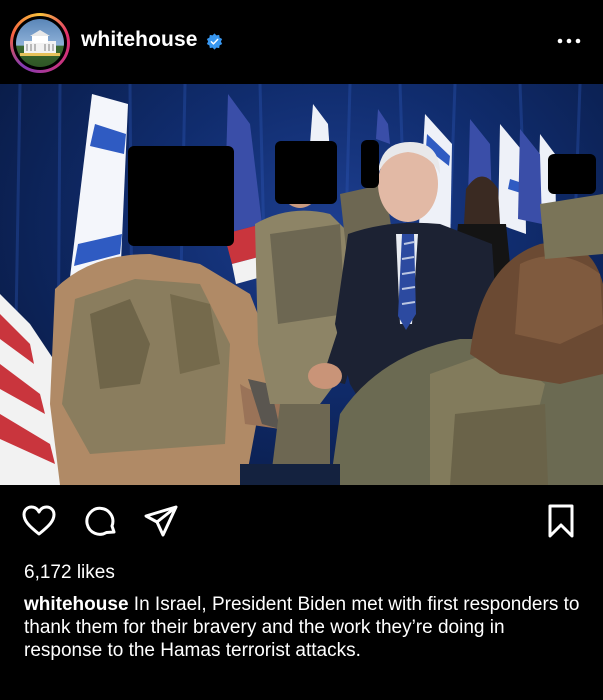 The width and height of the screenshot is (603, 700). I want to click on profile-avatar, so click(40, 43).